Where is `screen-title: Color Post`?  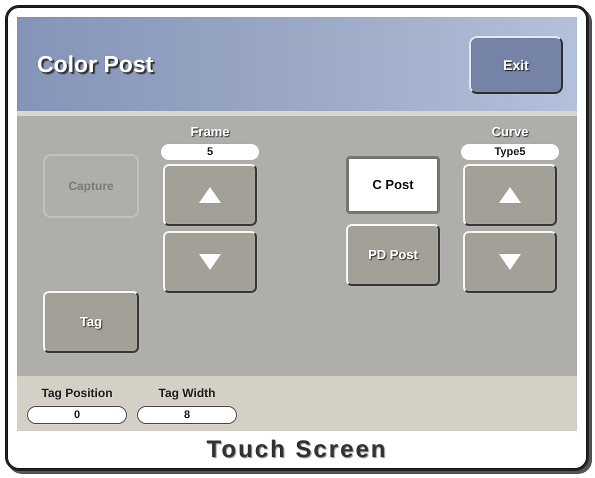
screen-title: Color Post is located at coordinates (95, 64).